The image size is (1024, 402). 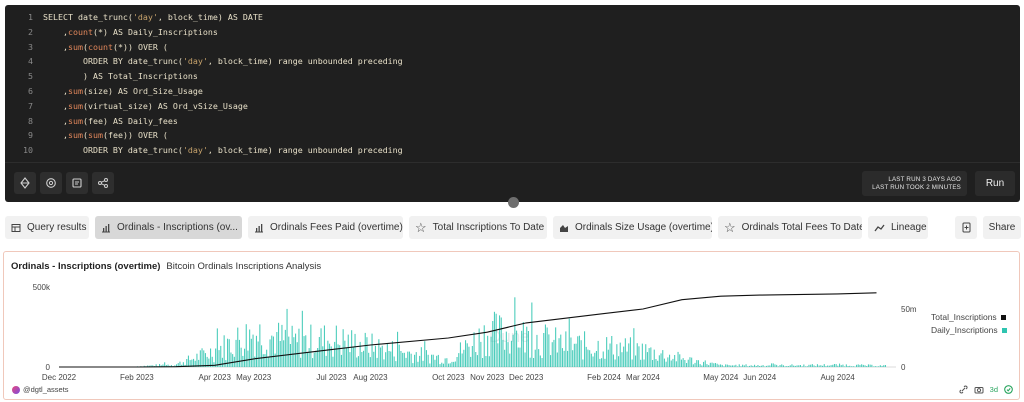 What do you see at coordinates (898, 227) in the screenshot?
I see `tab-lineage: Lineage` at bounding box center [898, 227].